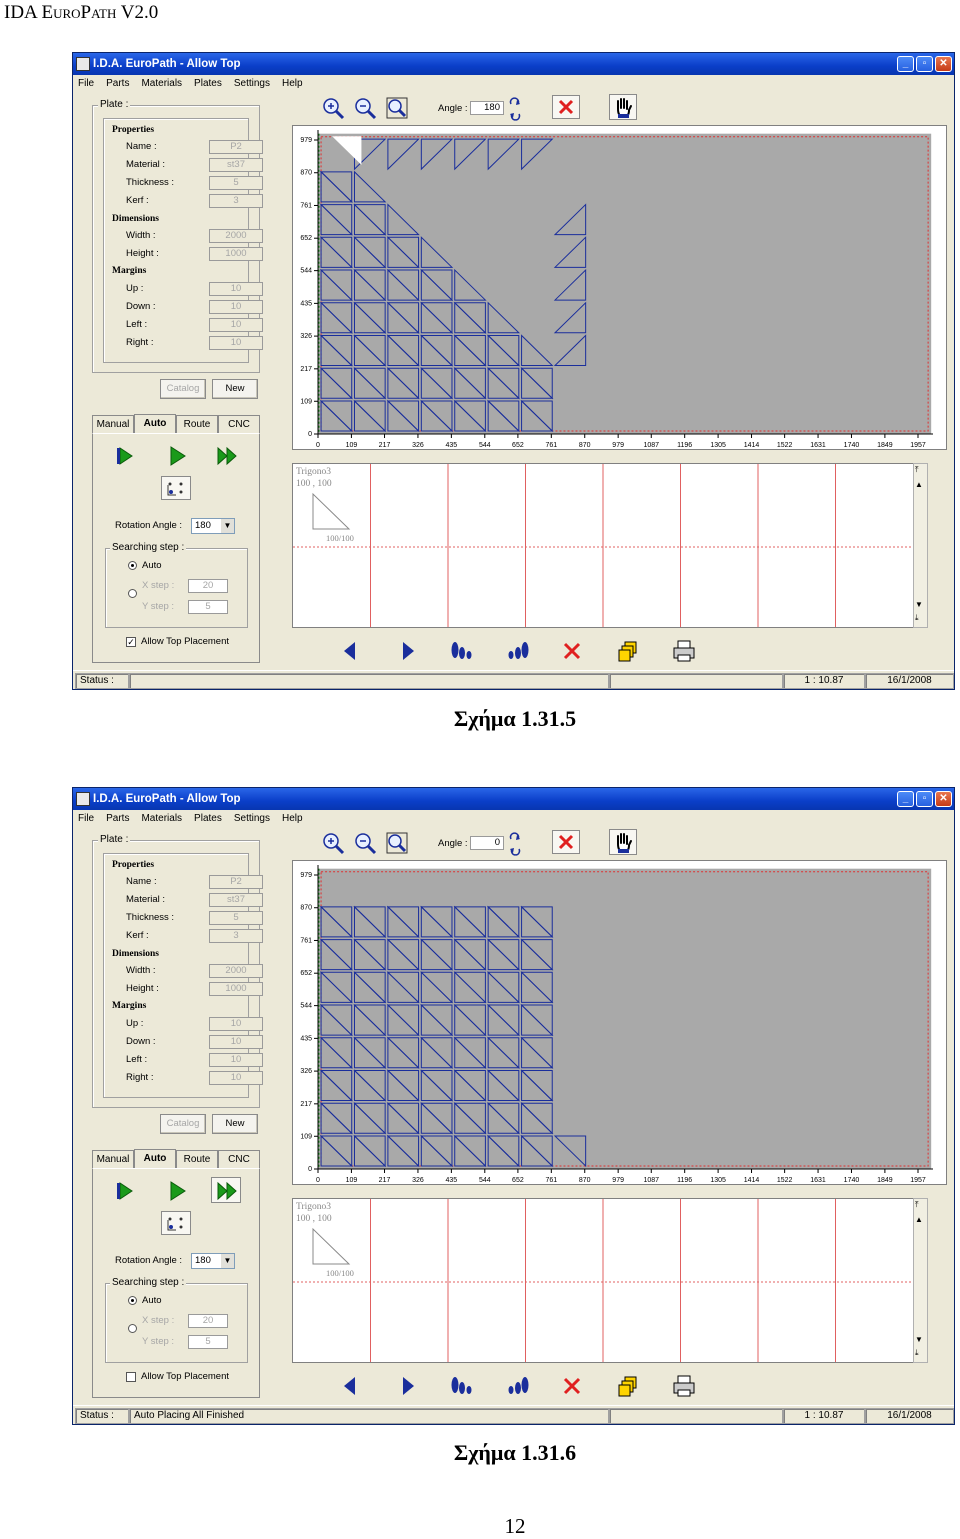 This screenshot has width=960, height=1539. What do you see at coordinates (141, 881) in the screenshot?
I see `name-label: Name :` at bounding box center [141, 881].